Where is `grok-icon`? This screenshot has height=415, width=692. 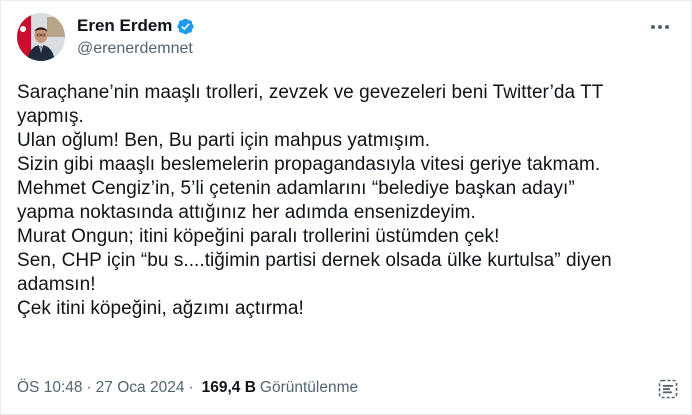
grok-icon is located at coordinates (668, 389).